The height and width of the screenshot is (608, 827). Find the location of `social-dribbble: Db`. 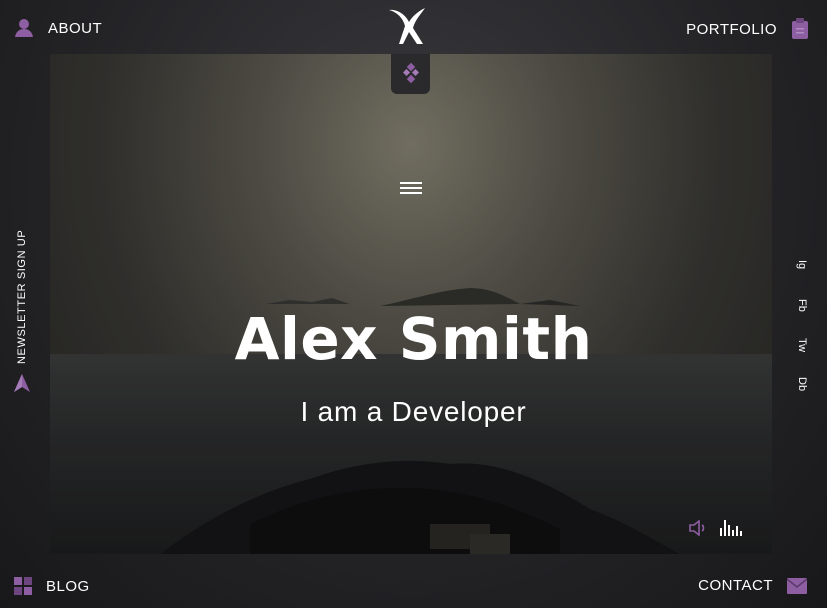

social-dribbble: Db is located at coordinates (801, 394).